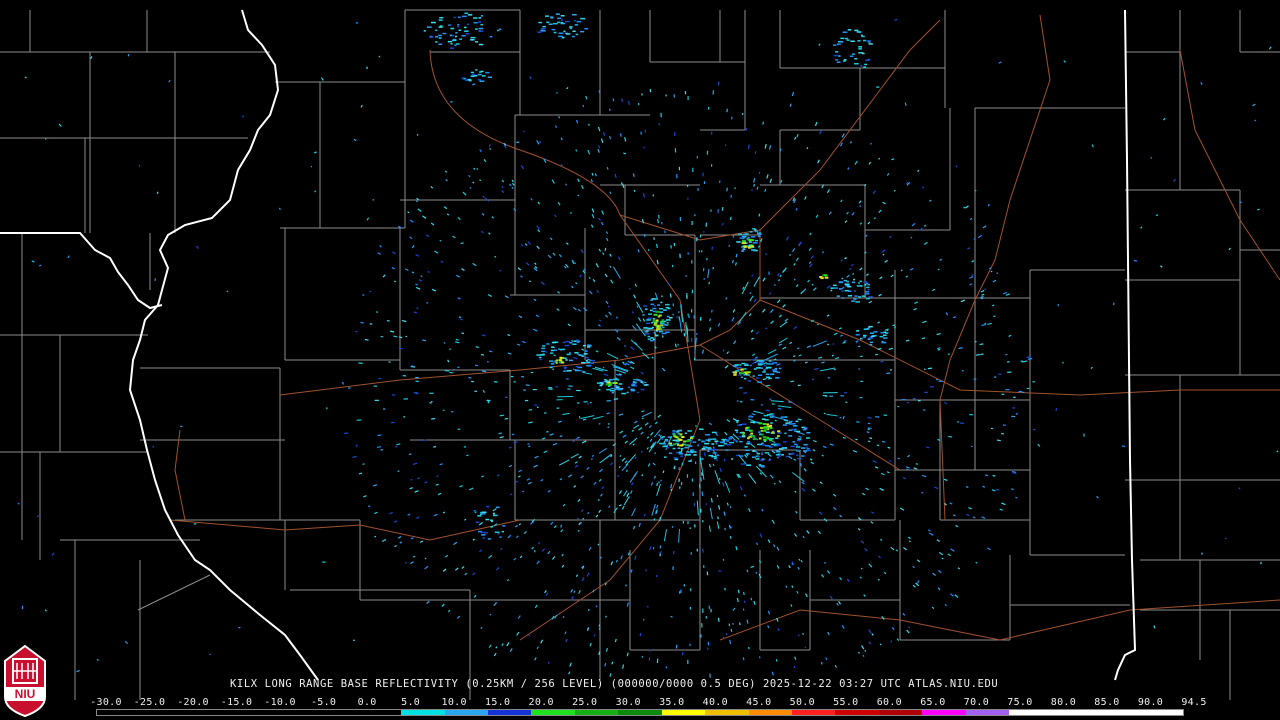  What do you see at coordinates (672, 702) in the screenshot?
I see `color-scale-label: 35.0` at bounding box center [672, 702].